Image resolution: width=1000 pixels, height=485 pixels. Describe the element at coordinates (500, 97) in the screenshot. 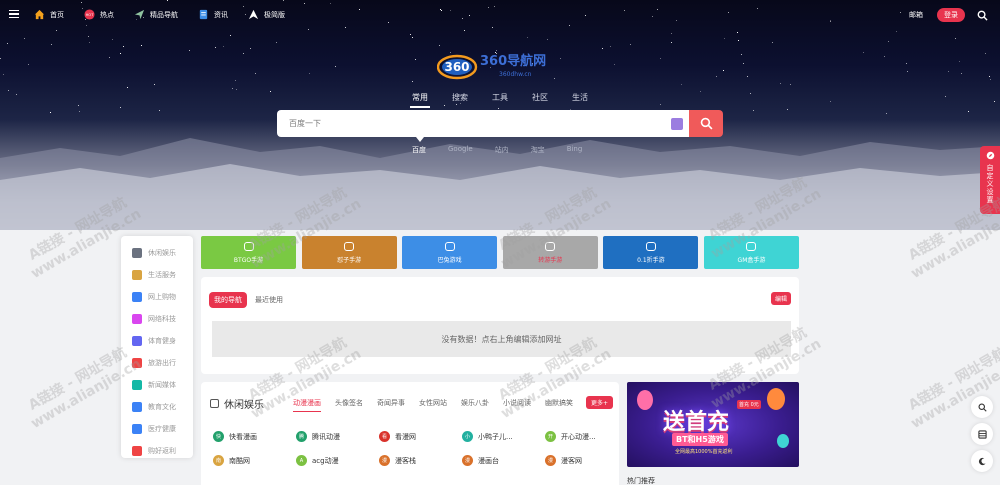

I see `tab-tools: 工具` at that location.